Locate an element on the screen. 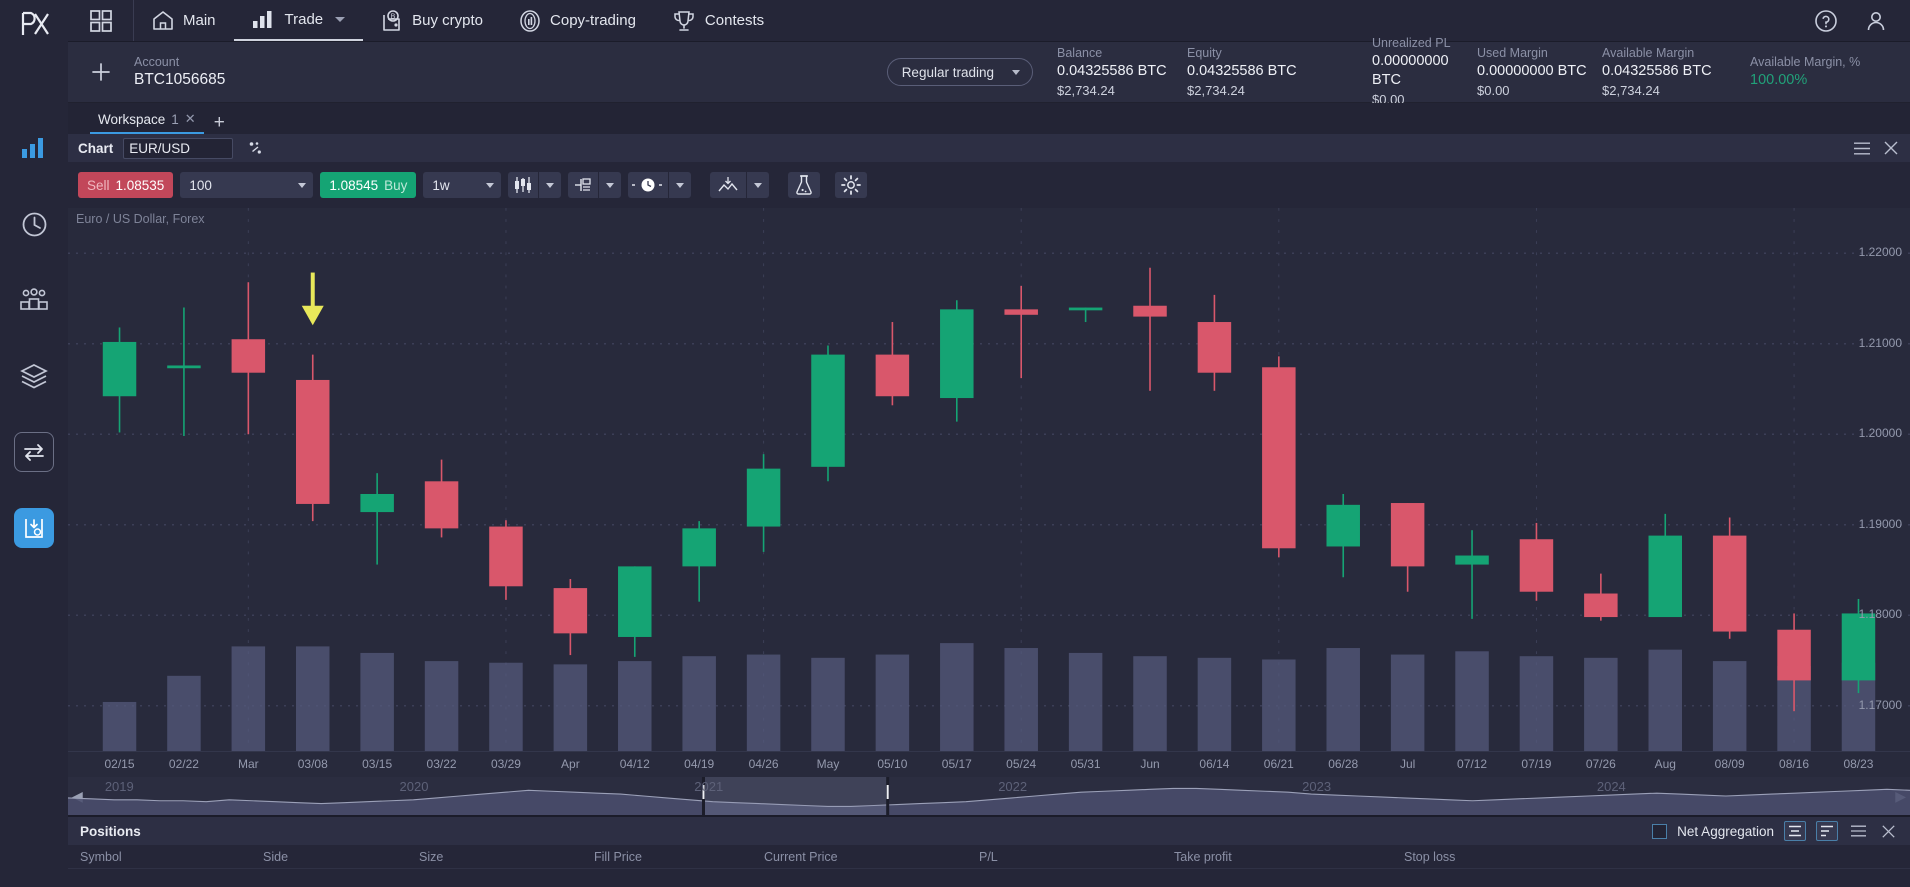 This screenshot has width=1910, height=887. workspace-tab-1: Workspace 1 ✕ is located at coordinates (147, 122).